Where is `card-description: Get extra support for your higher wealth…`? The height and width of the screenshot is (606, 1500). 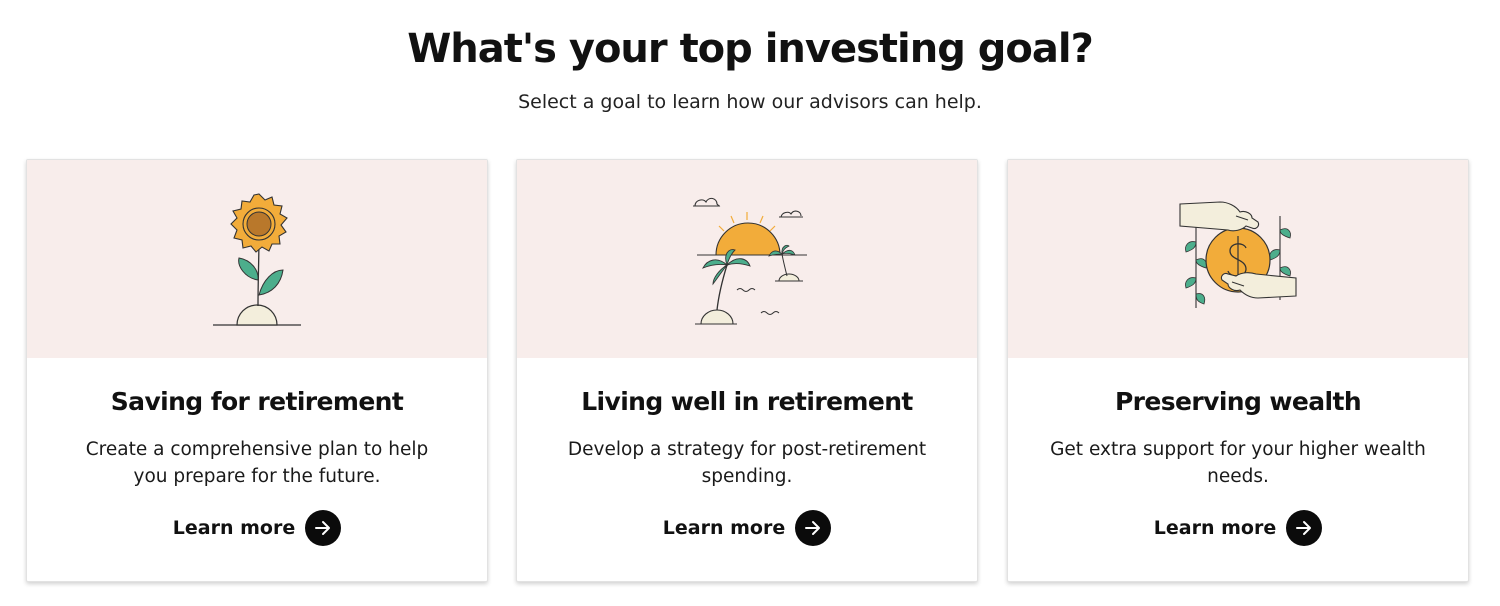
card-description: Get extra support for your higher wealth… is located at coordinates (1238, 463).